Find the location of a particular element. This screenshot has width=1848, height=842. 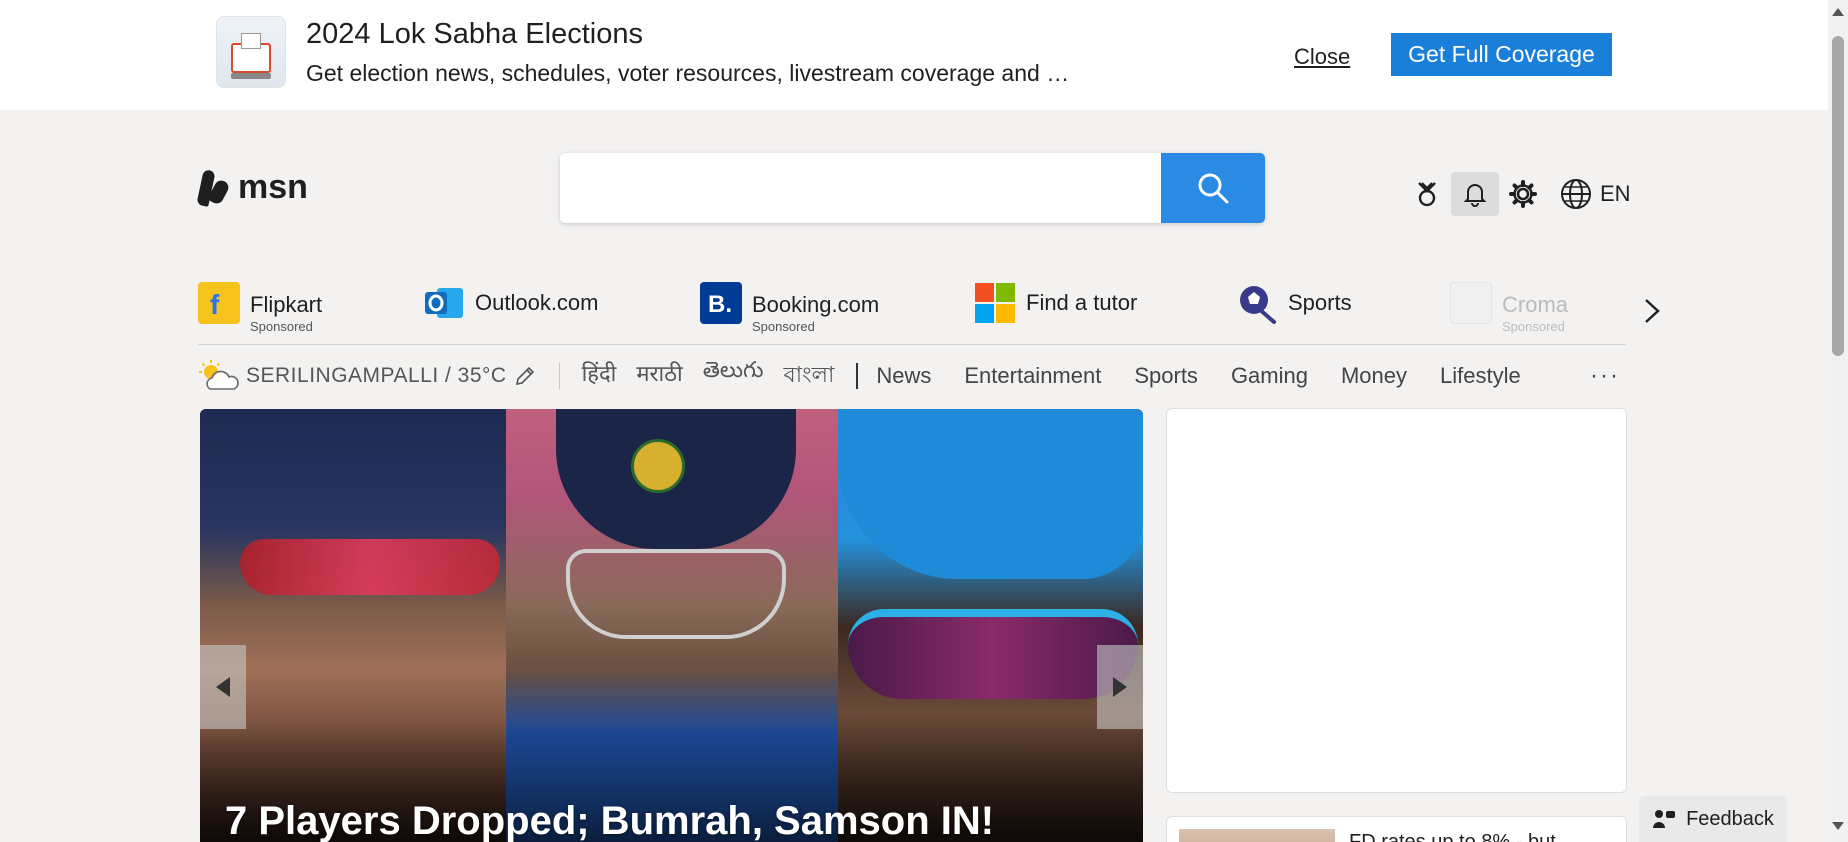

quick-link-sports: Sports is located at coordinates (1294, 309).